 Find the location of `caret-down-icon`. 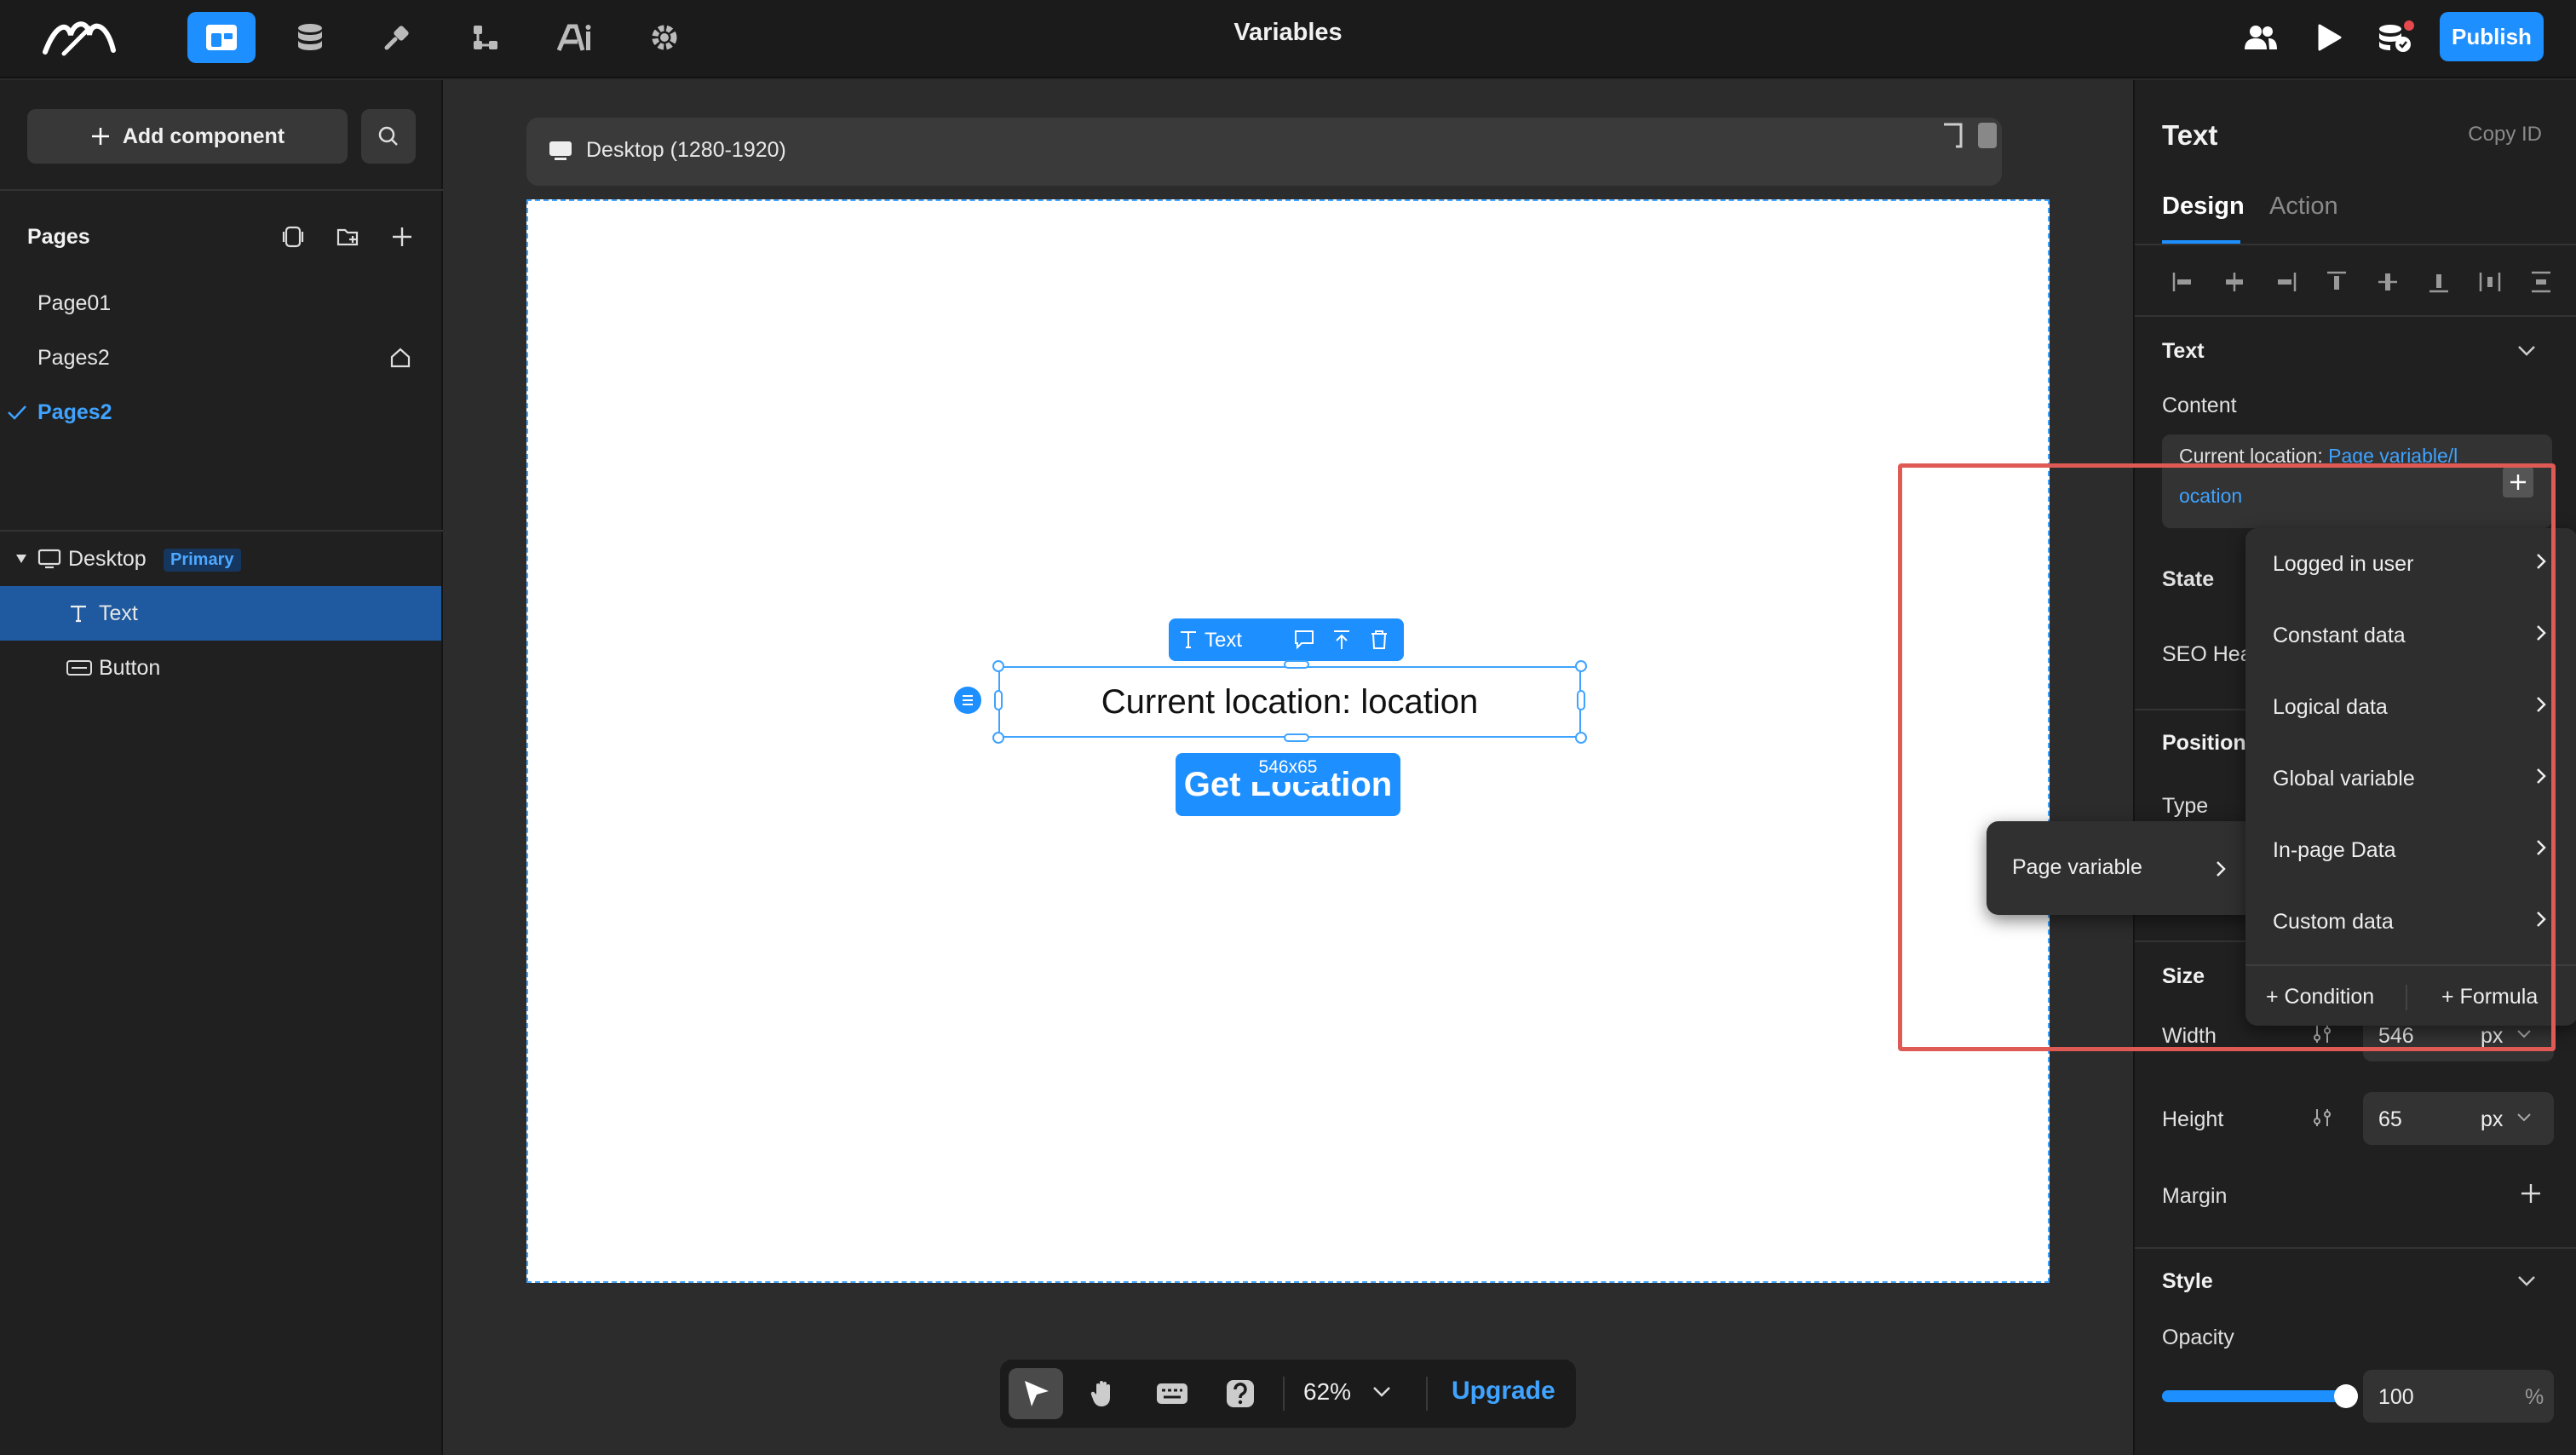

caret-down-icon is located at coordinates (21, 559).